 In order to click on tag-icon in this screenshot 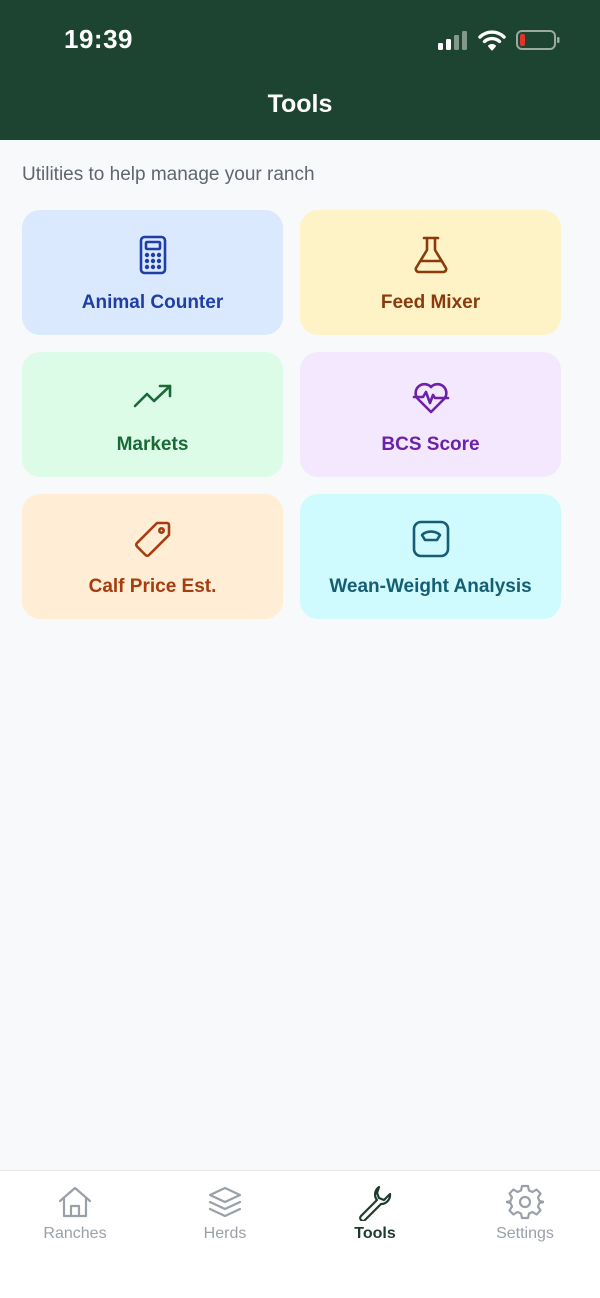, I will do `click(152, 539)`.